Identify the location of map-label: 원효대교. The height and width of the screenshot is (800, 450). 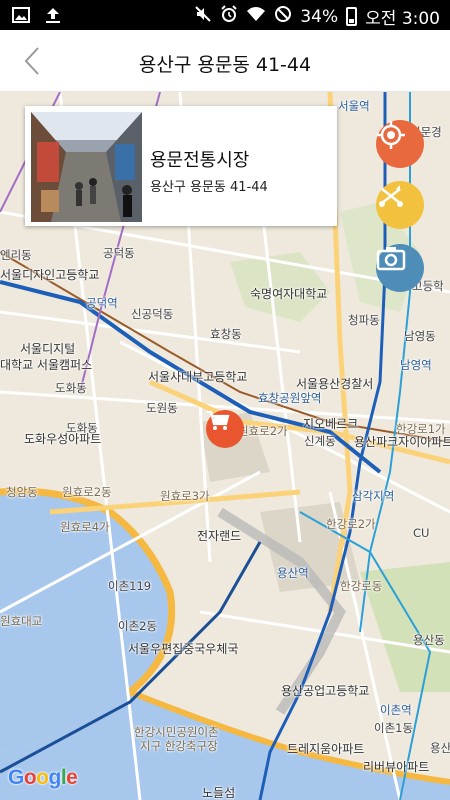
(21, 621).